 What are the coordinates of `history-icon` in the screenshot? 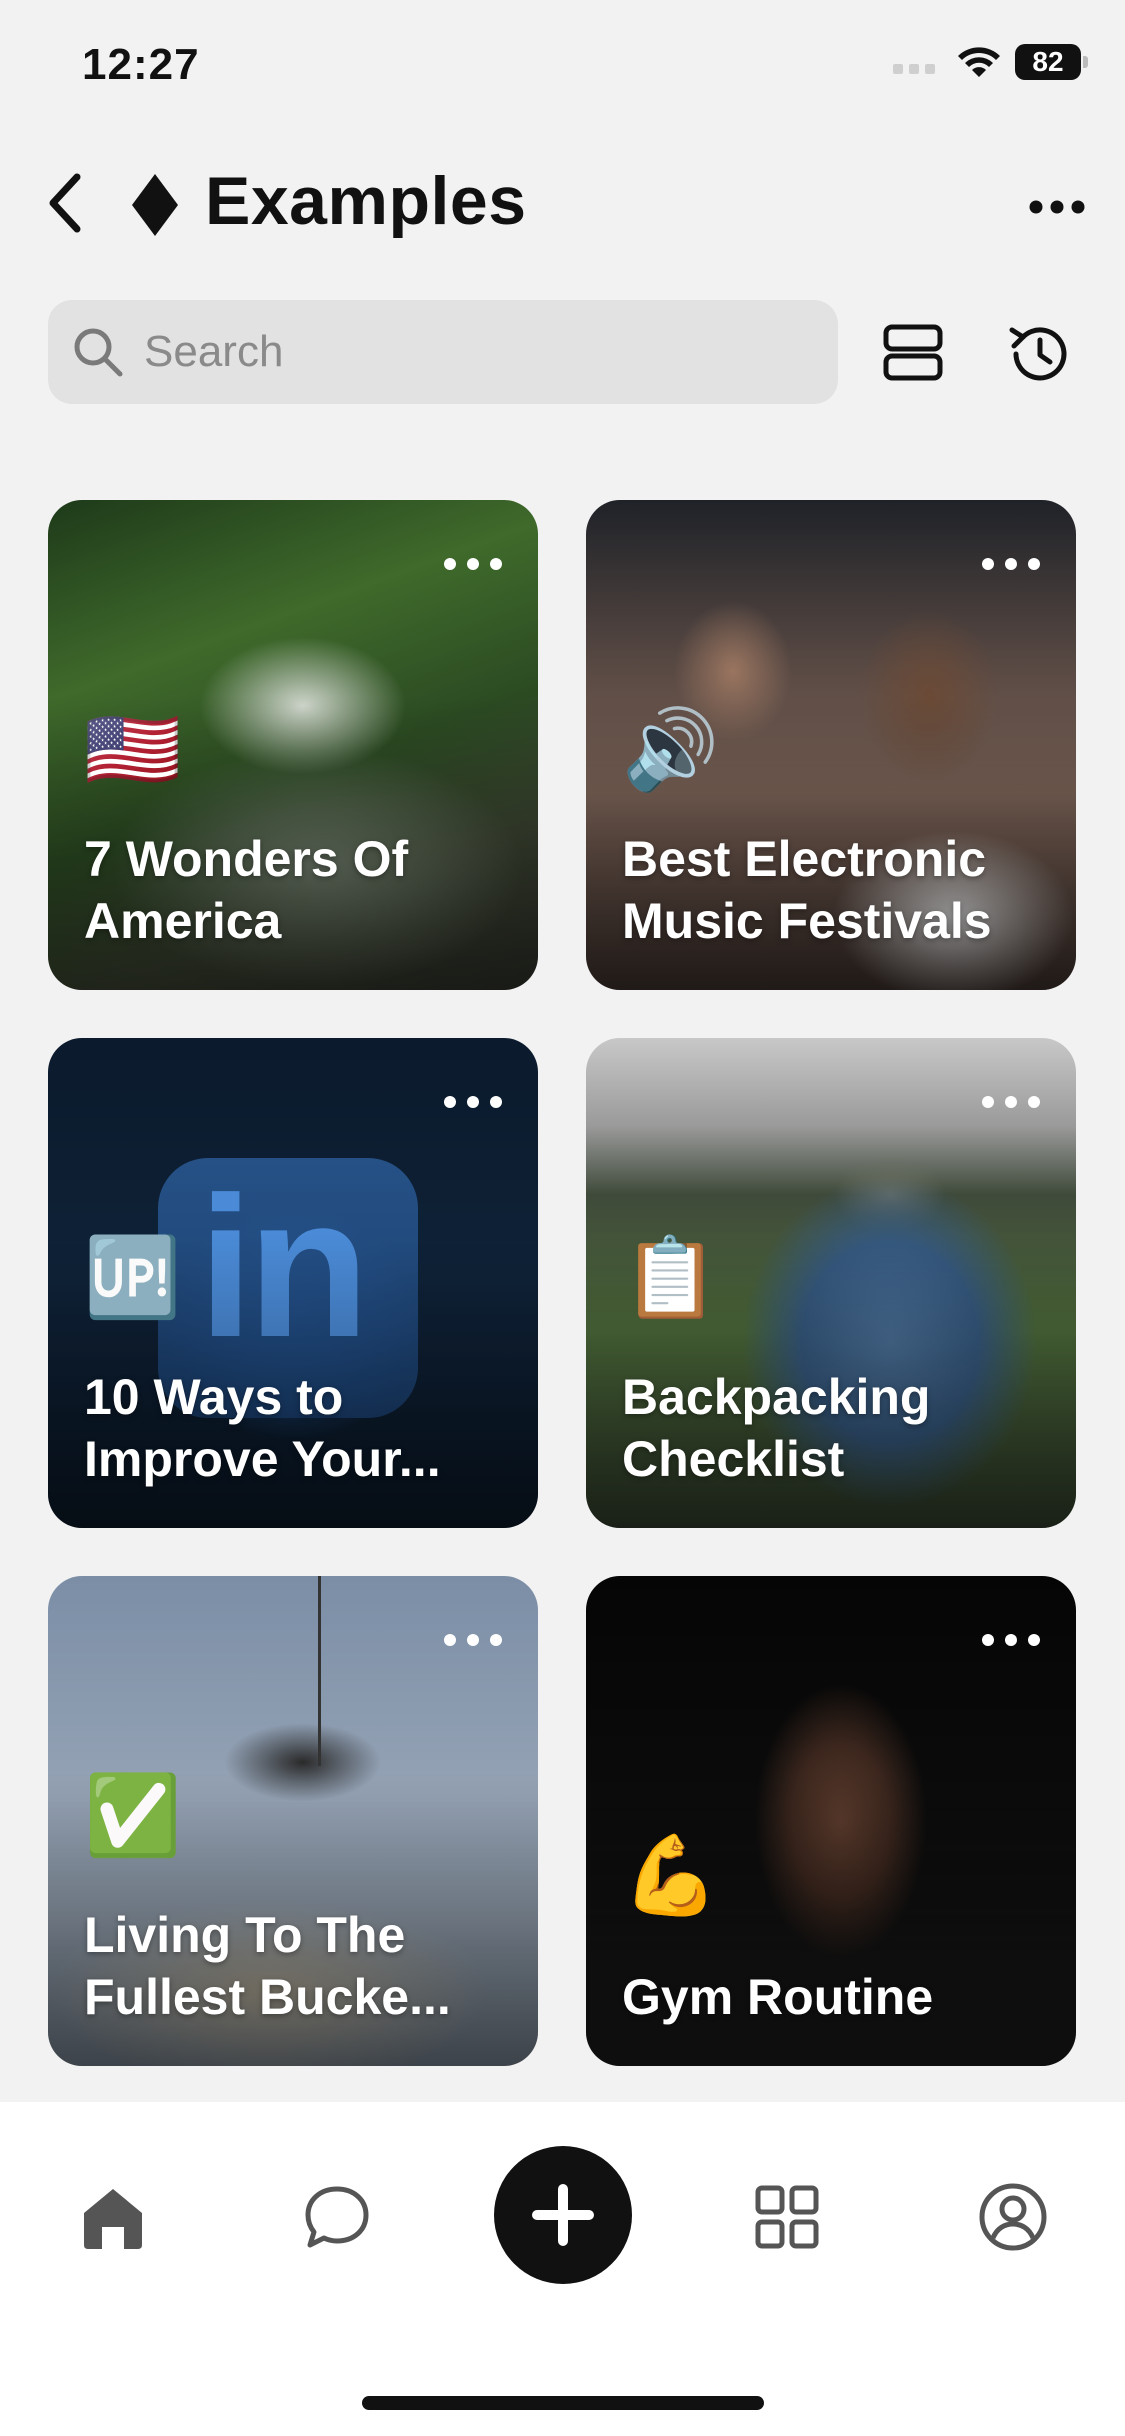 It's located at (1038, 354).